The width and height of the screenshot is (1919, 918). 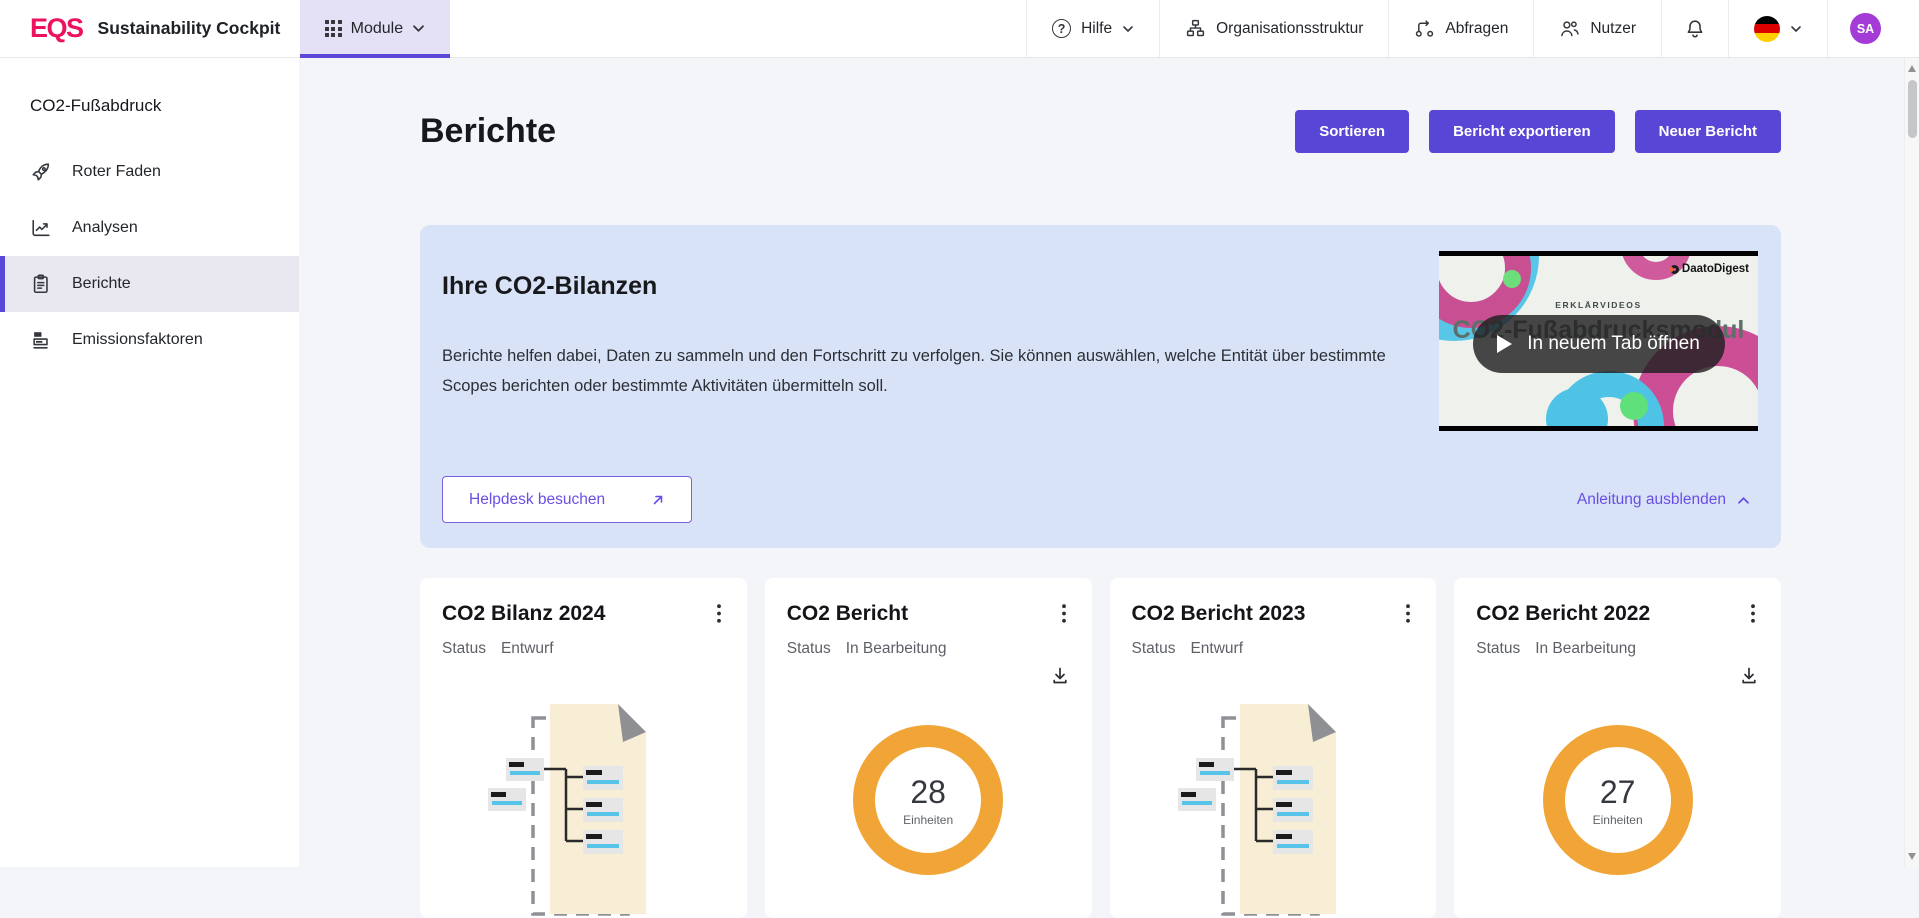 What do you see at coordinates (41, 284) in the screenshot?
I see `clipboard-icon` at bounding box center [41, 284].